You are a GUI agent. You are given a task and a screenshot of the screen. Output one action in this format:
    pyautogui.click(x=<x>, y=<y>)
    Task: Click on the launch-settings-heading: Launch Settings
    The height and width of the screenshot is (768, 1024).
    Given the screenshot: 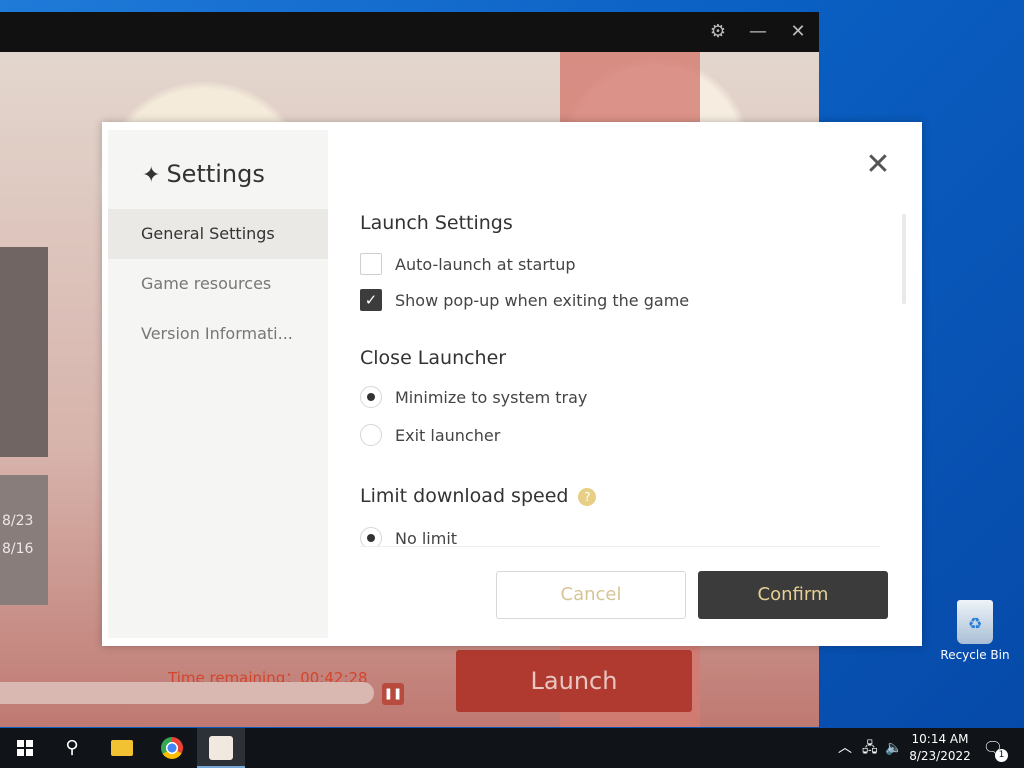 What is the action you would take?
    pyautogui.click(x=436, y=223)
    